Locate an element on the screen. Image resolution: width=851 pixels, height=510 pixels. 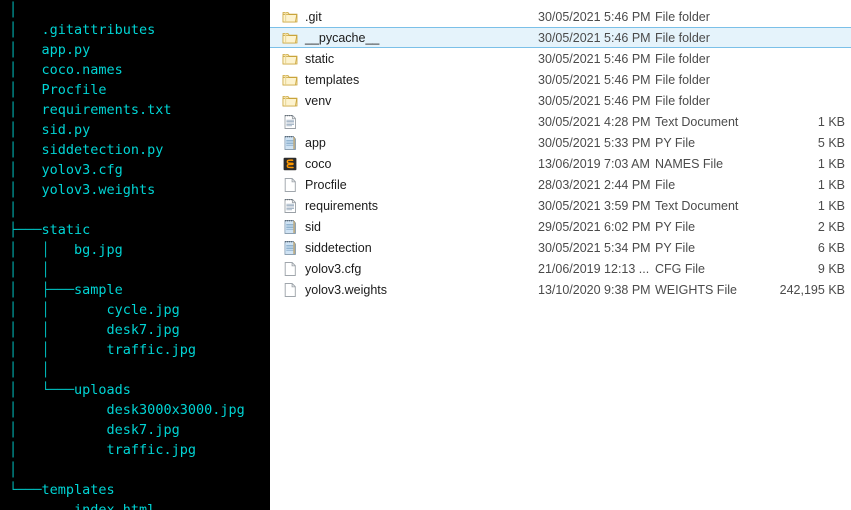
tree-entry-label: Procfile is located at coordinates (74, 90).